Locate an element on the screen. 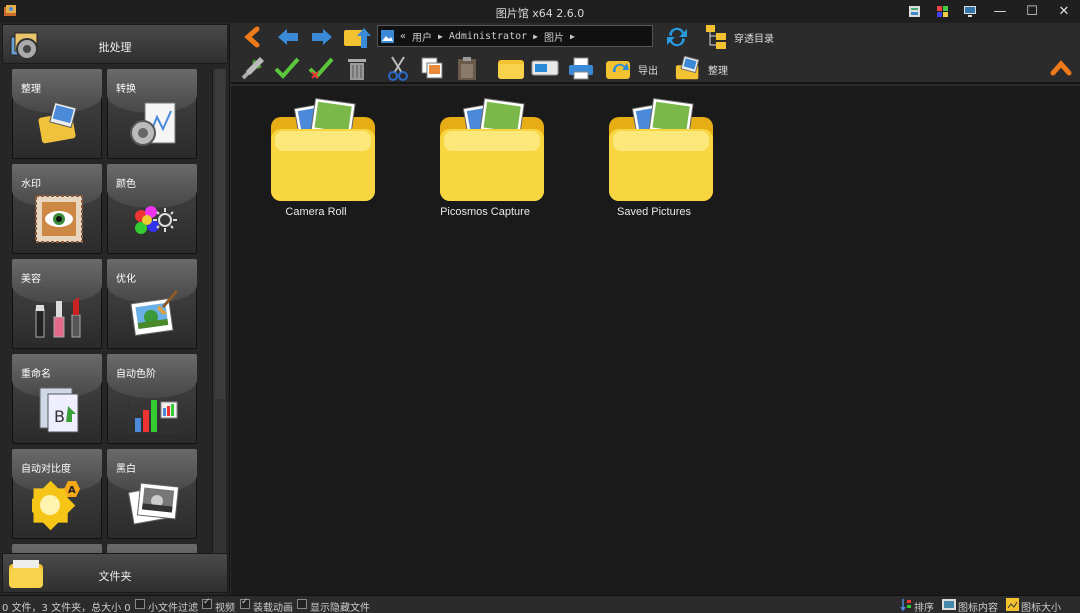 The image size is (1080, 613). up-button is located at coordinates (253, 37).